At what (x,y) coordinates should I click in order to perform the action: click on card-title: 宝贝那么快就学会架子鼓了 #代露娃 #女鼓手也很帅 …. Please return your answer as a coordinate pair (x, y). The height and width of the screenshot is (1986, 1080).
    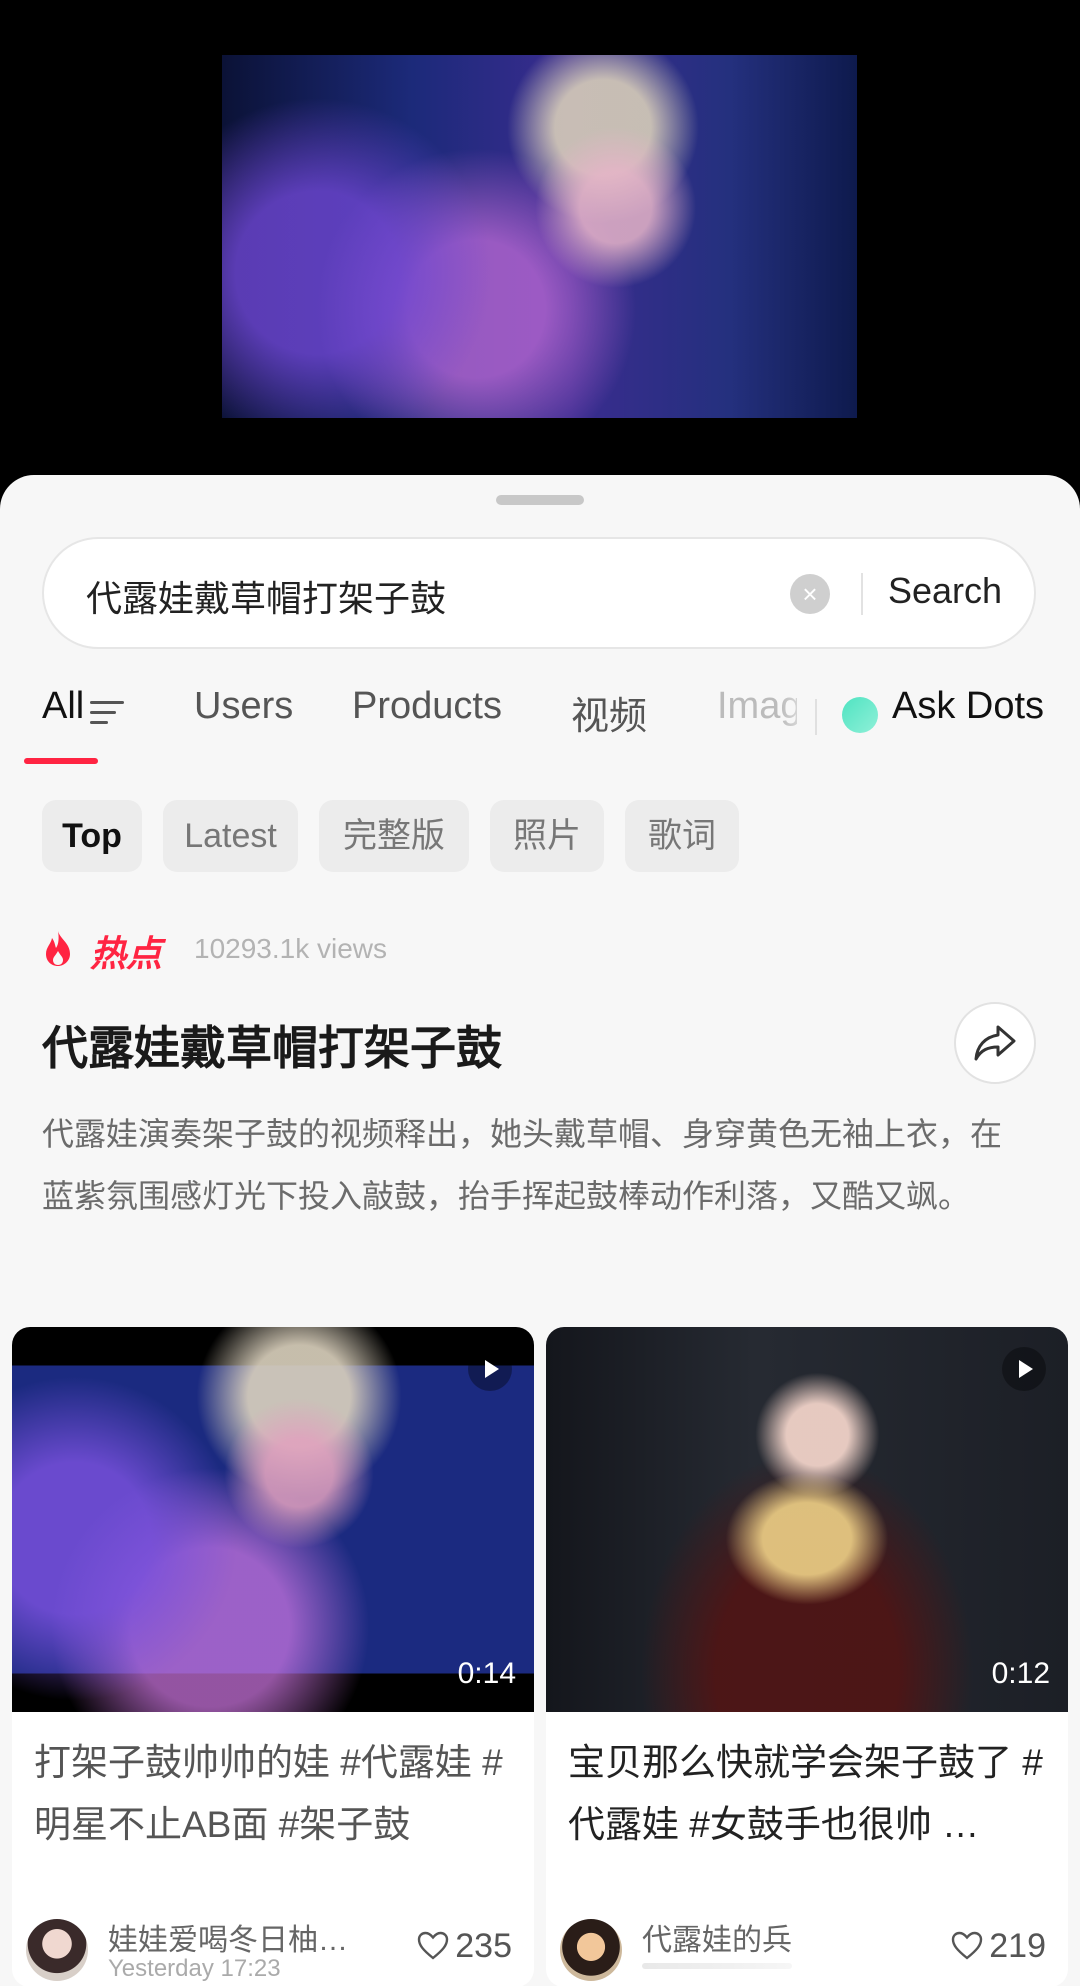
    Looking at the image, I should click on (808, 1794).